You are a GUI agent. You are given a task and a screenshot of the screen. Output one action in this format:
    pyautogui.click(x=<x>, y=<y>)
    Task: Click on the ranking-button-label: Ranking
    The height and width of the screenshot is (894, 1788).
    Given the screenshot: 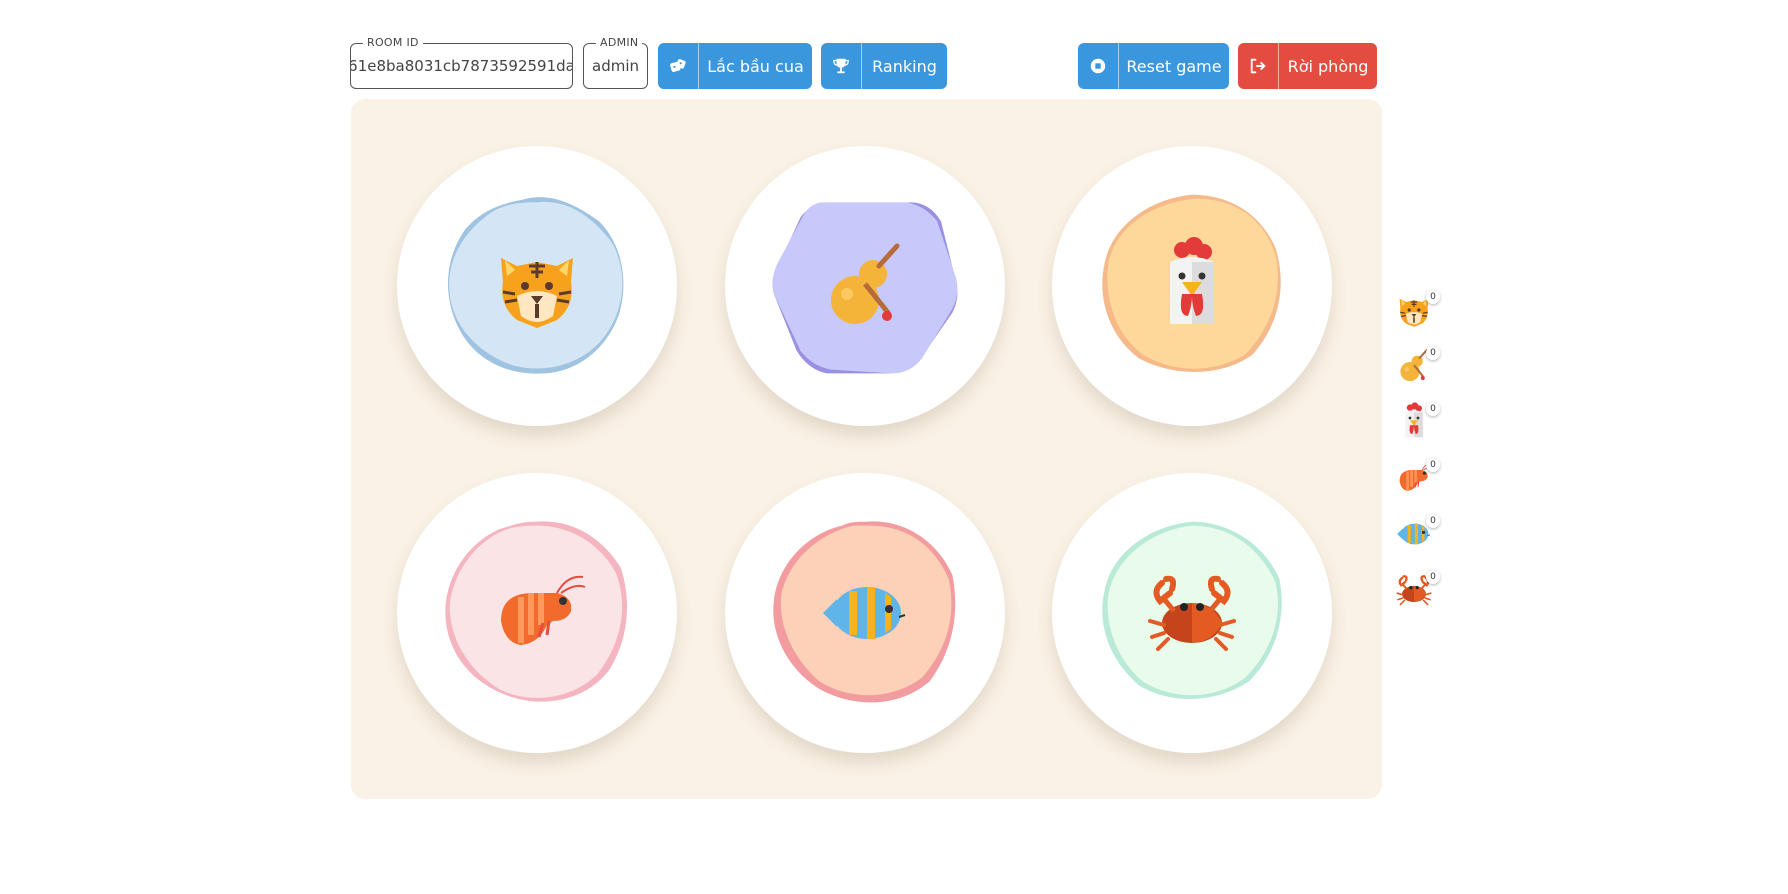 What is the action you would take?
    pyautogui.click(x=904, y=66)
    